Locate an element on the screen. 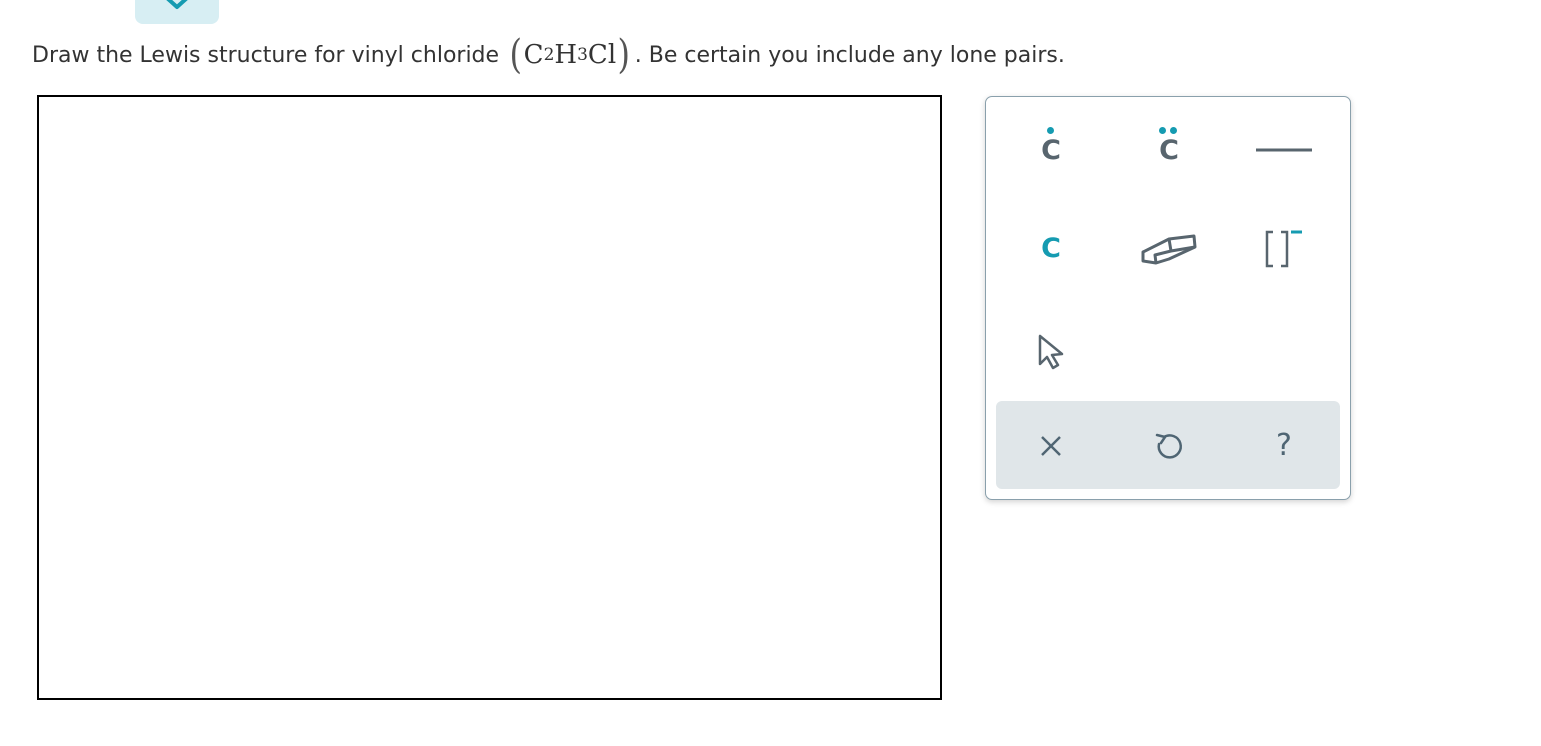 Image resolution: width=1541 pixels, height=746 pixels. bond-tool is located at coordinates (1284, 150).